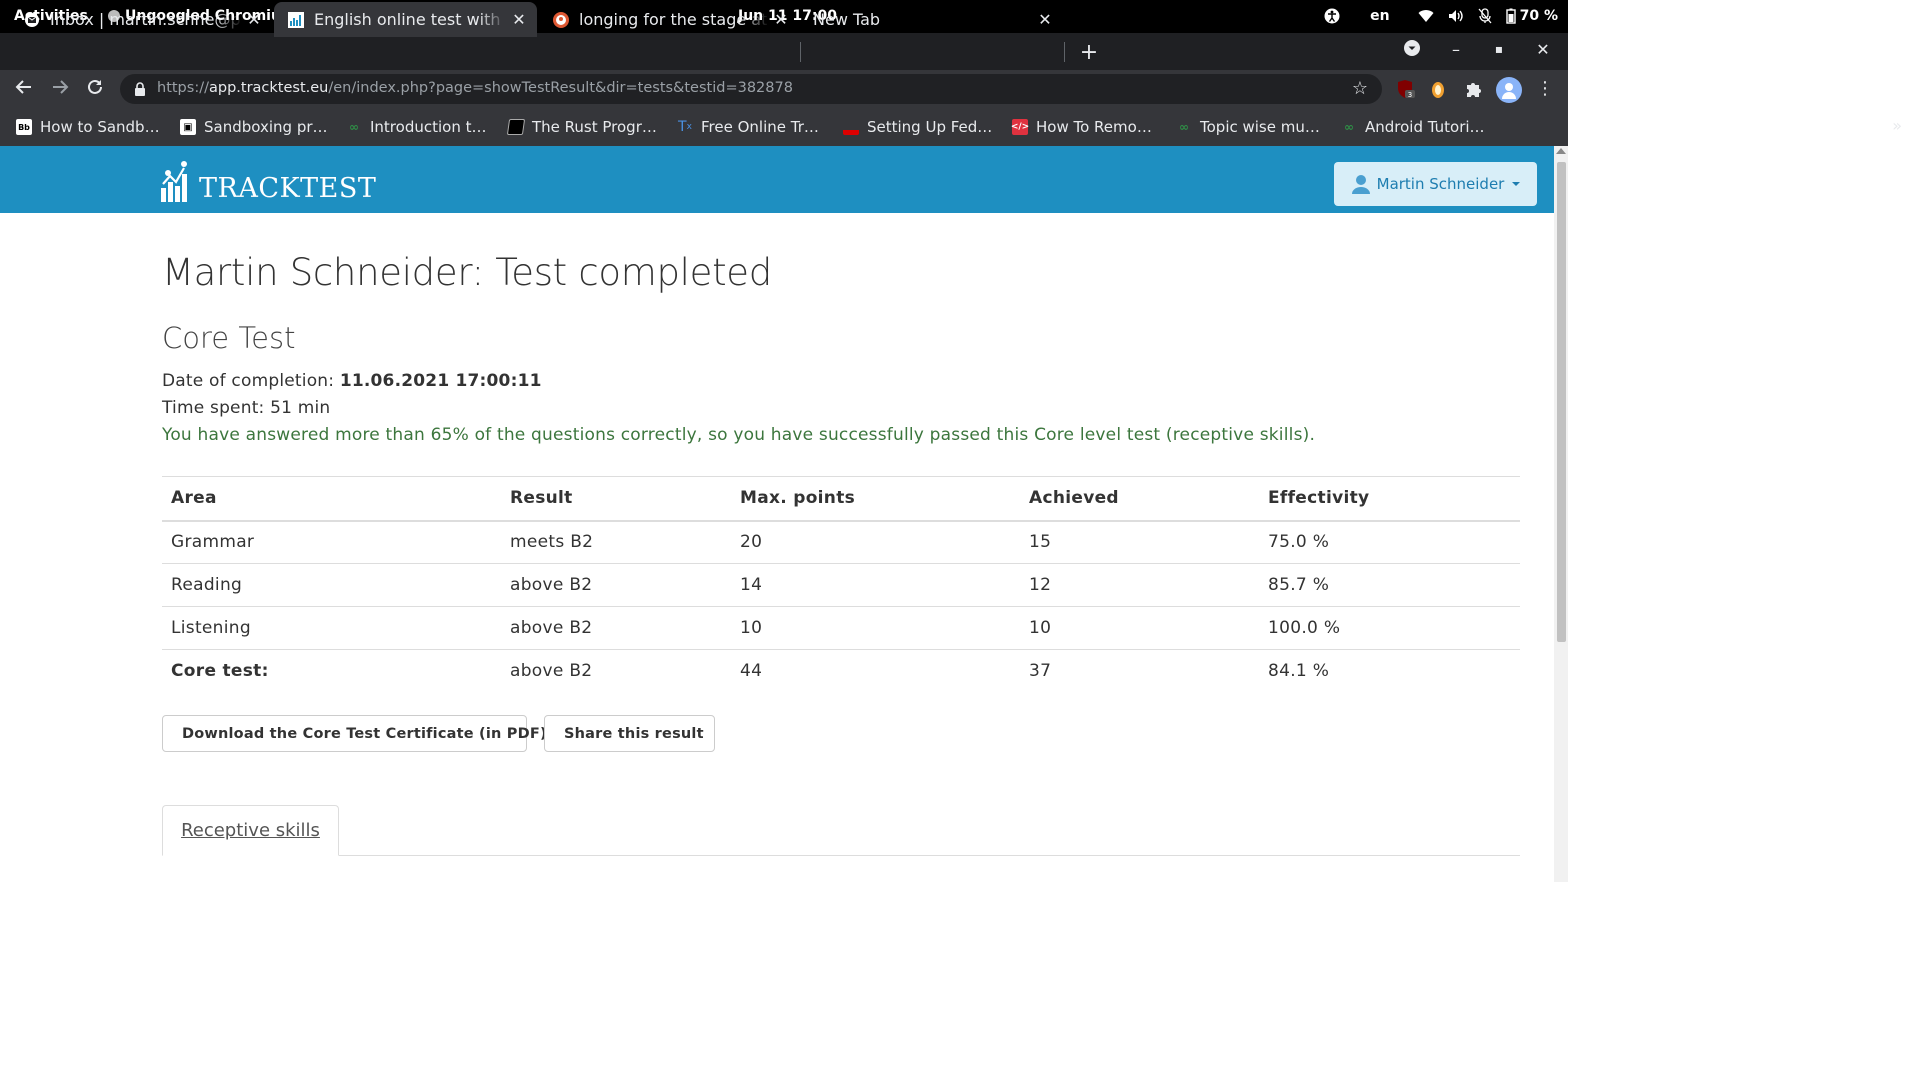 This screenshot has width=1920, height=1080. I want to click on new-tab-button: +, so click(1089, 52).